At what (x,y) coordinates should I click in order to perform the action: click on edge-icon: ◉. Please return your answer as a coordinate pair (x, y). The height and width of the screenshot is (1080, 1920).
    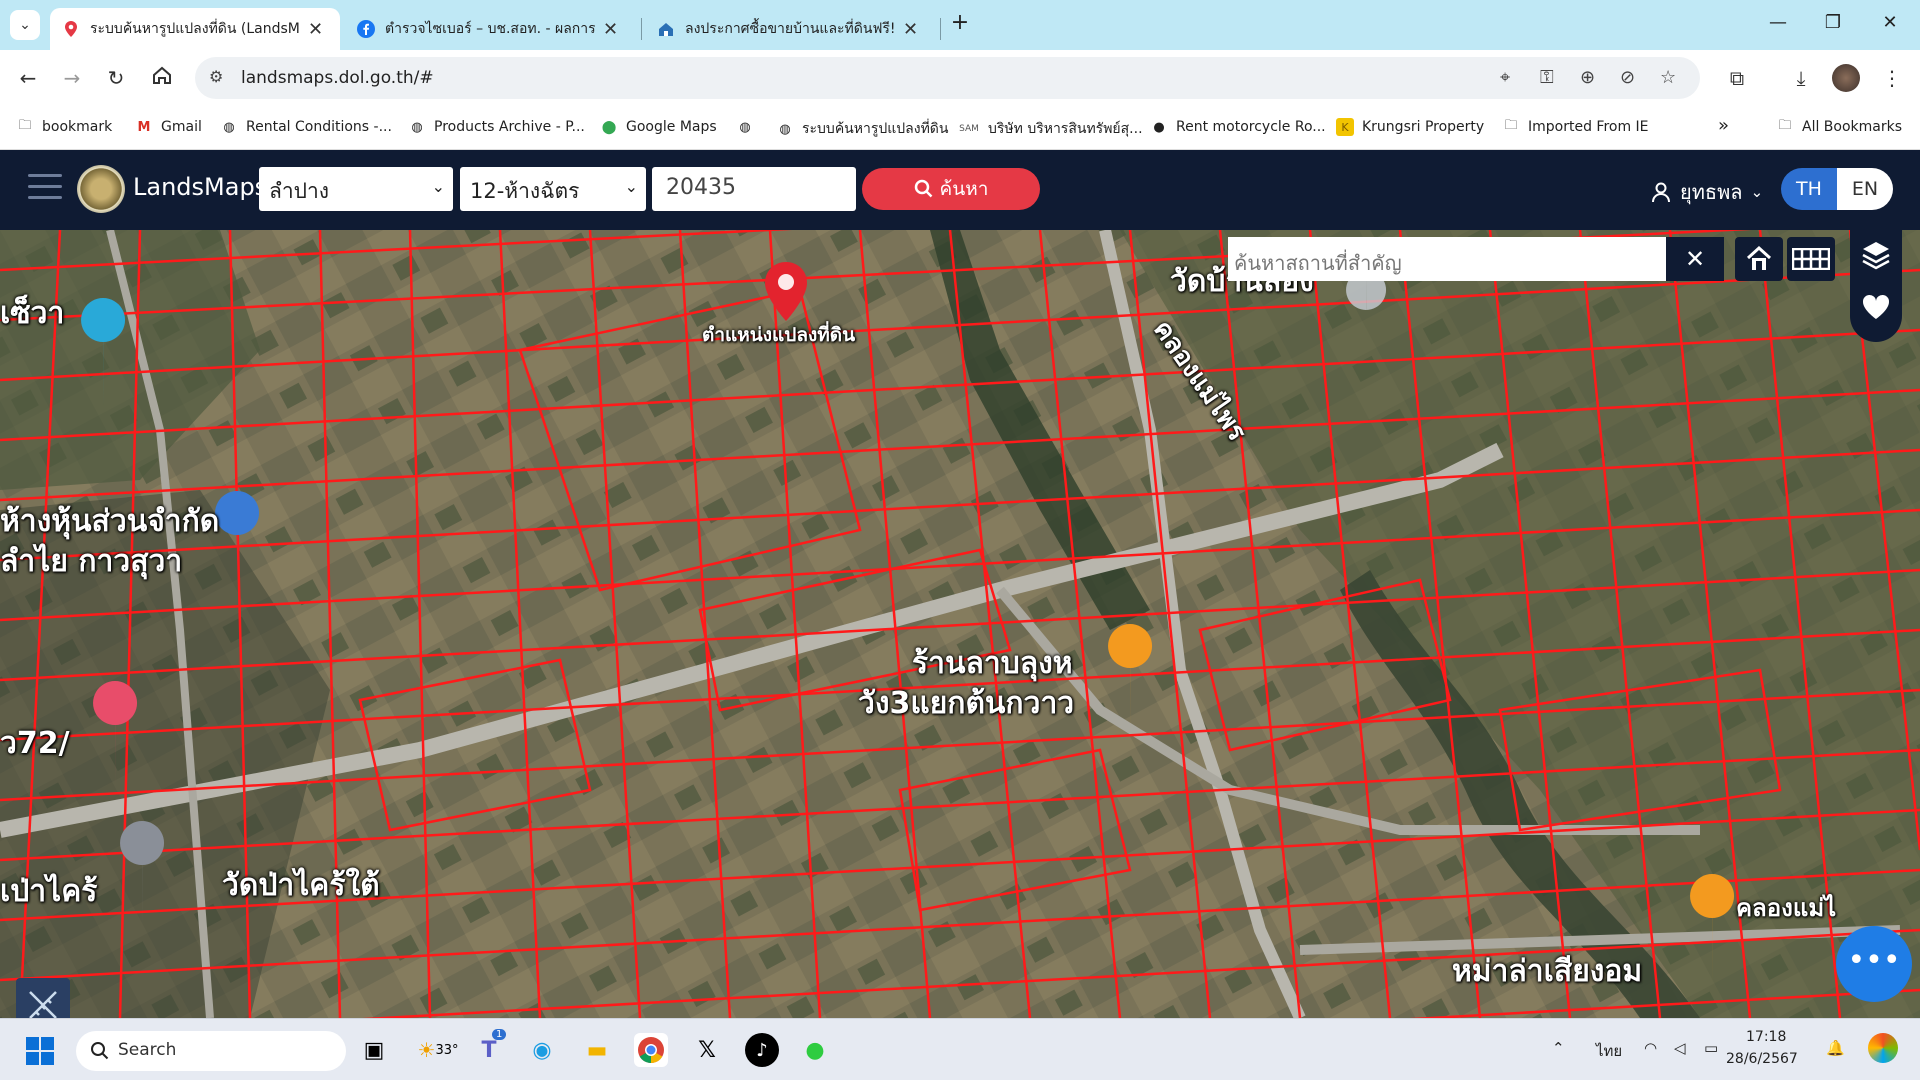
    Looking at the image, I should click on (542, 1050).